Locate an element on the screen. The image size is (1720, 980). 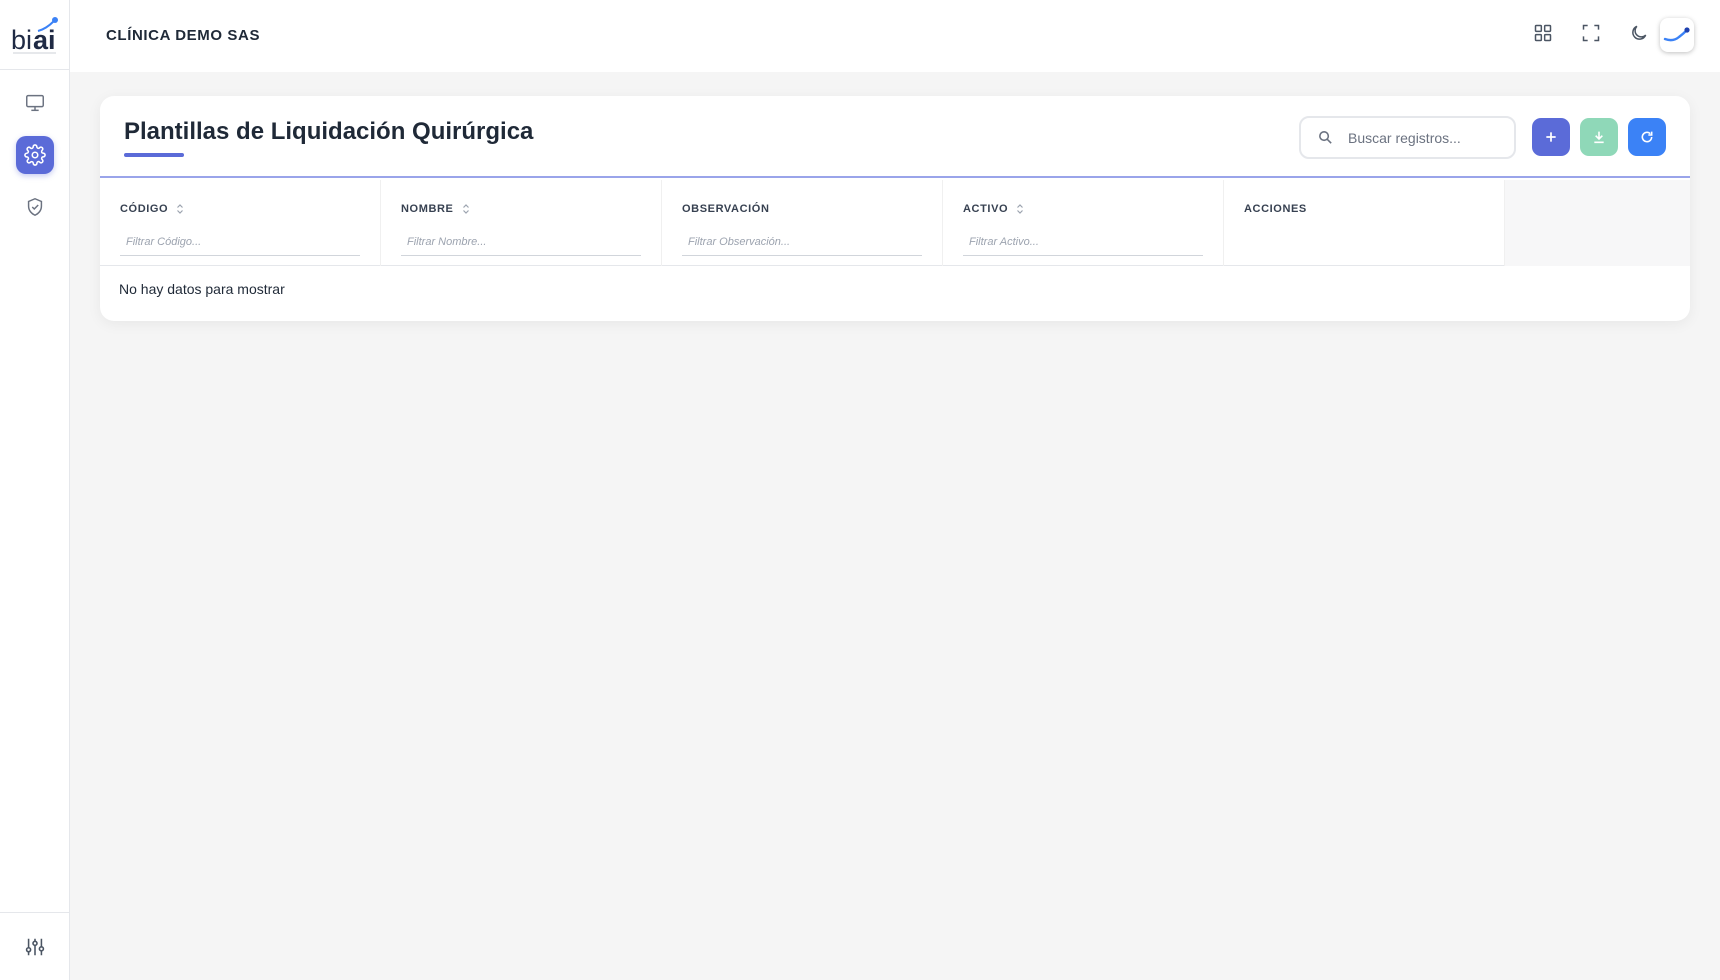
title-underline is located at coordinates (154, 155).